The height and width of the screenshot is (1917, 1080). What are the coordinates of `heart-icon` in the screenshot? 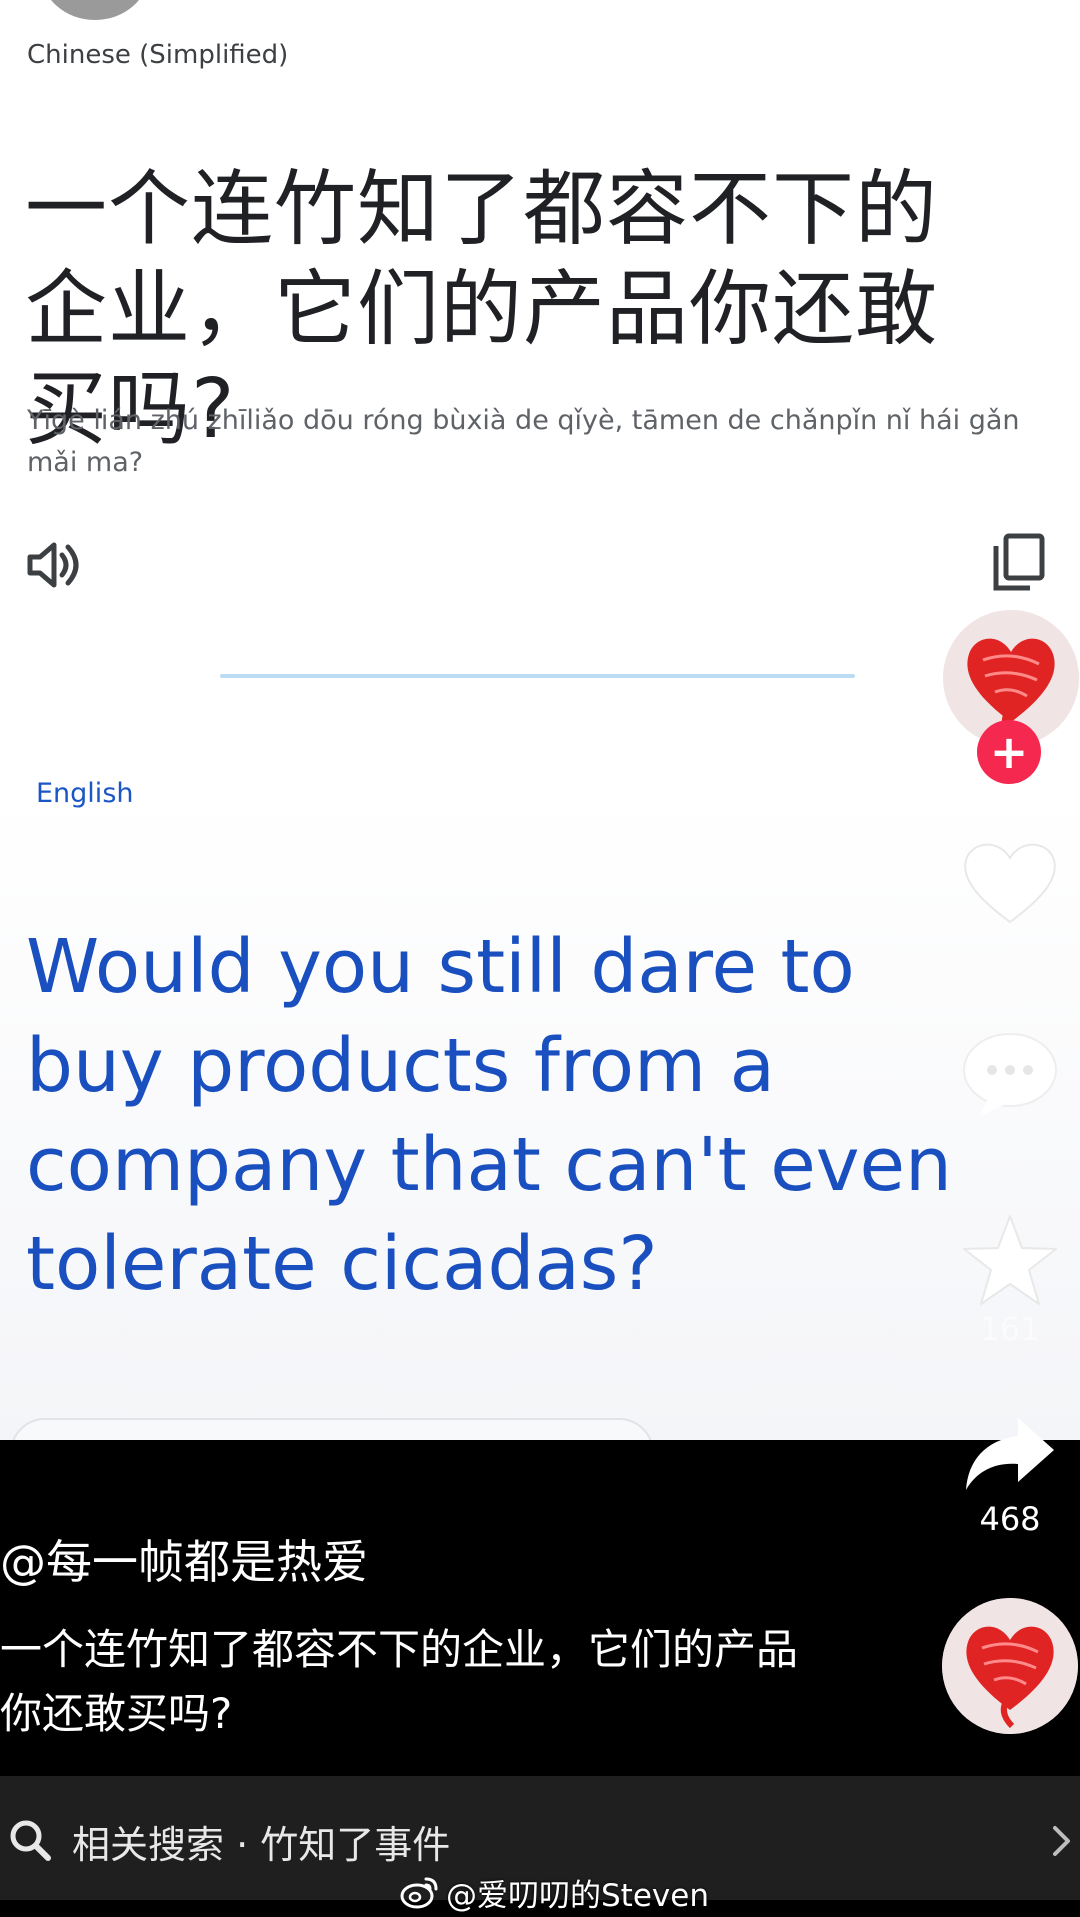 It's located at (1010, 883).